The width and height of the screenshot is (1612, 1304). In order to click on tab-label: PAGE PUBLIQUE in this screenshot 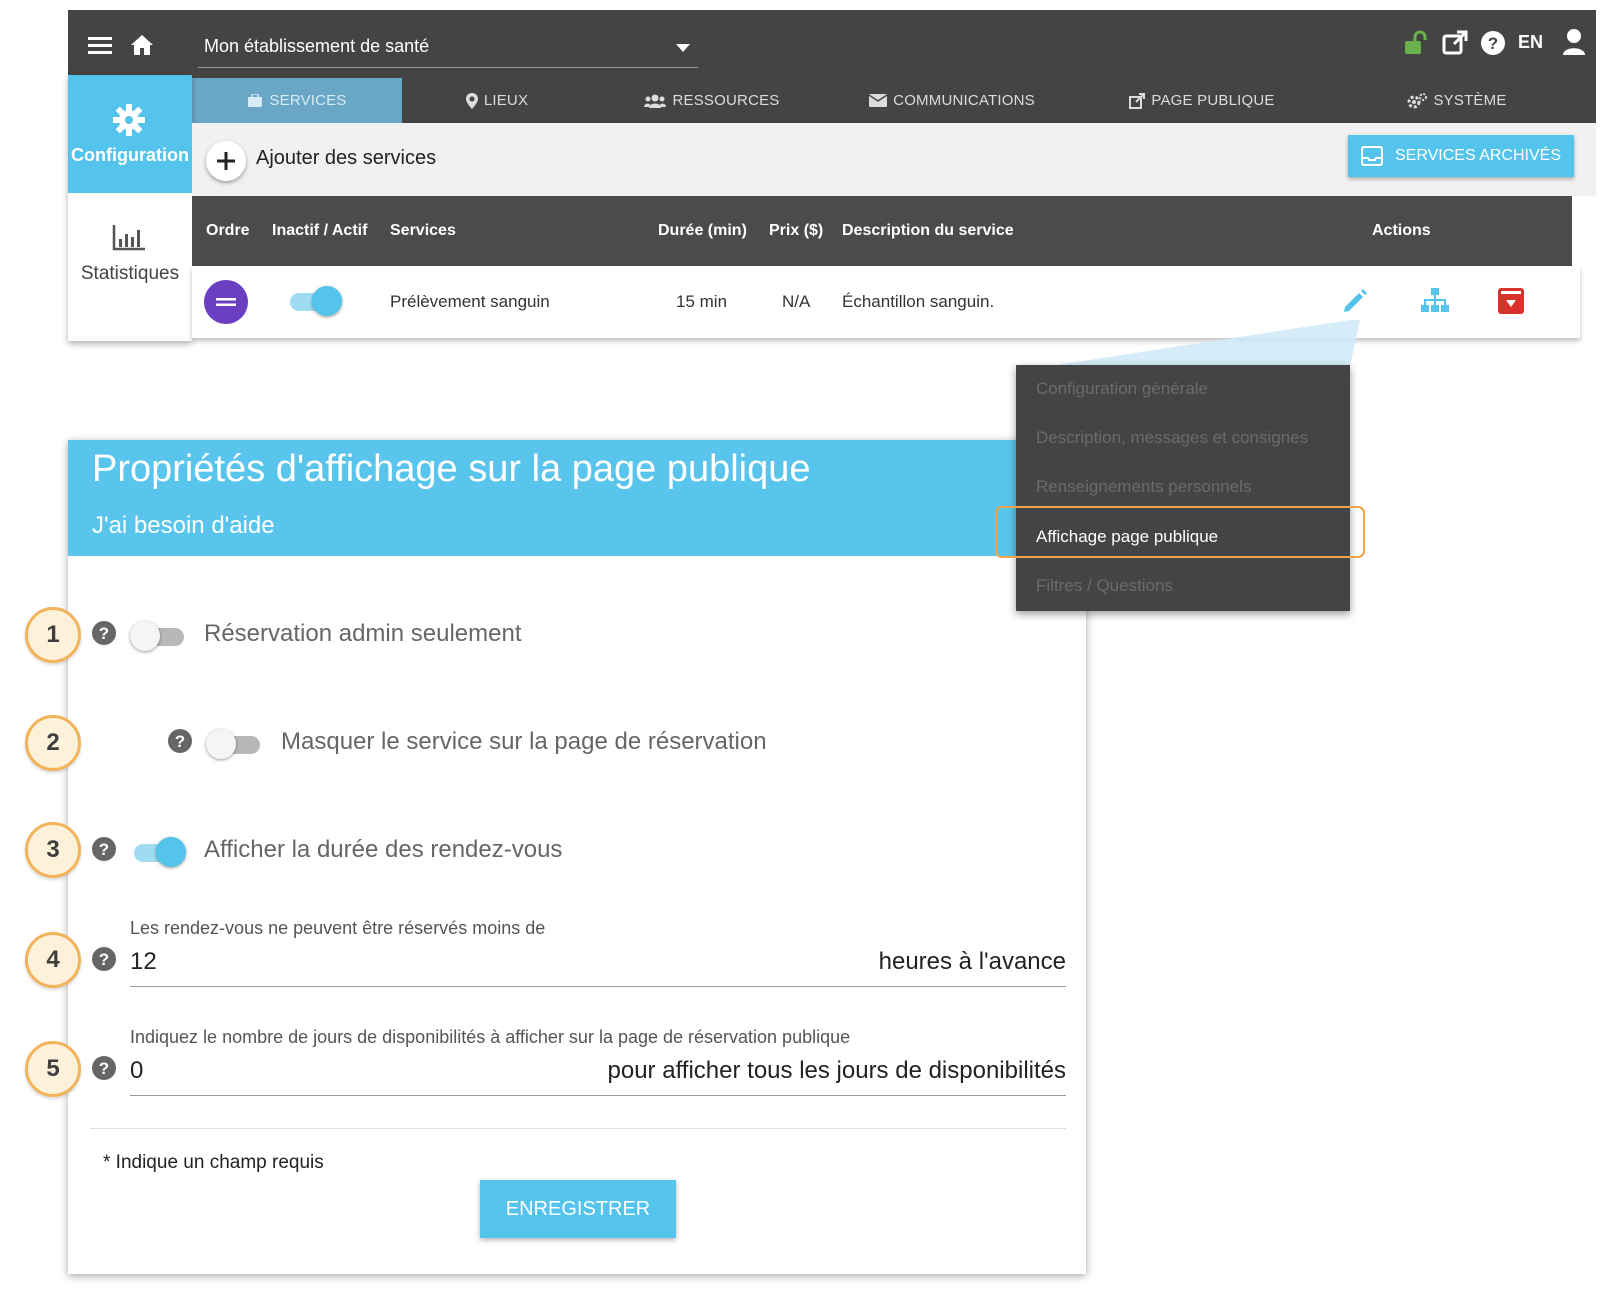, I will do `click(1213, 100)`.